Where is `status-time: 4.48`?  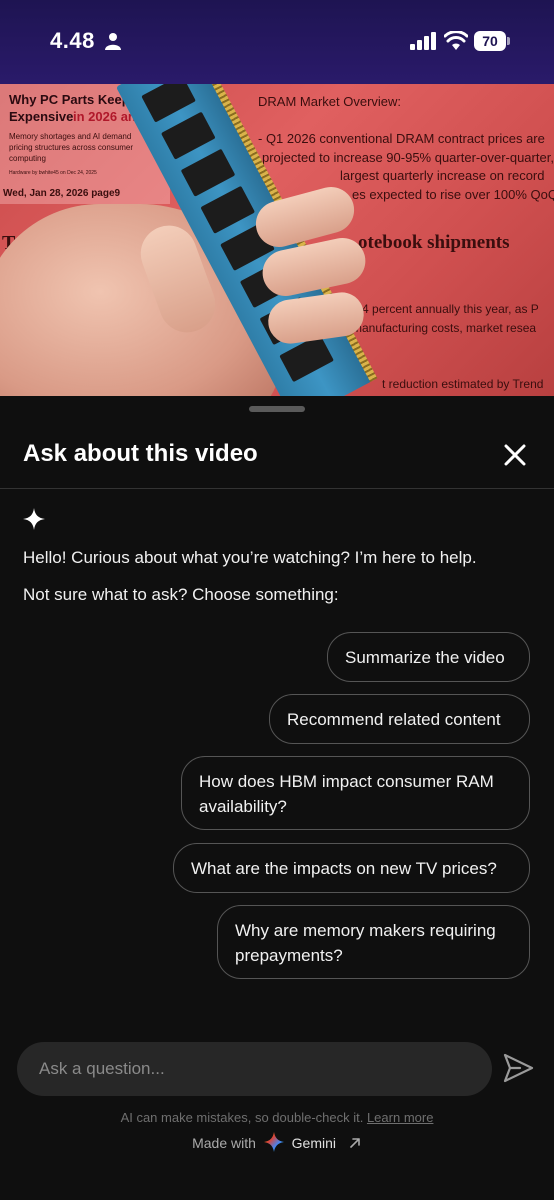 status-time: 4.48 is located at coordinates (72, 40).